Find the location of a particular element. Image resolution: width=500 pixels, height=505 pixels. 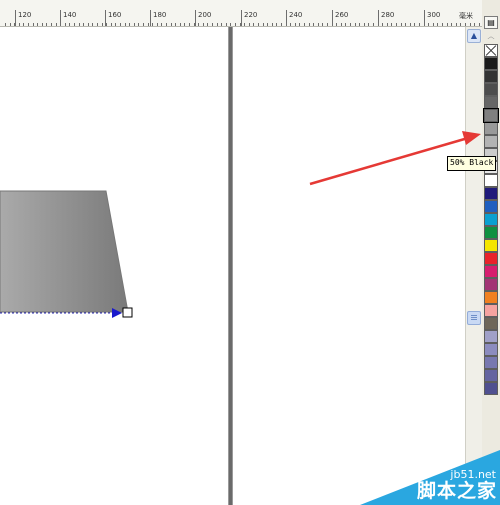

ruler-label: 120 is located at coordinates (25, 15).